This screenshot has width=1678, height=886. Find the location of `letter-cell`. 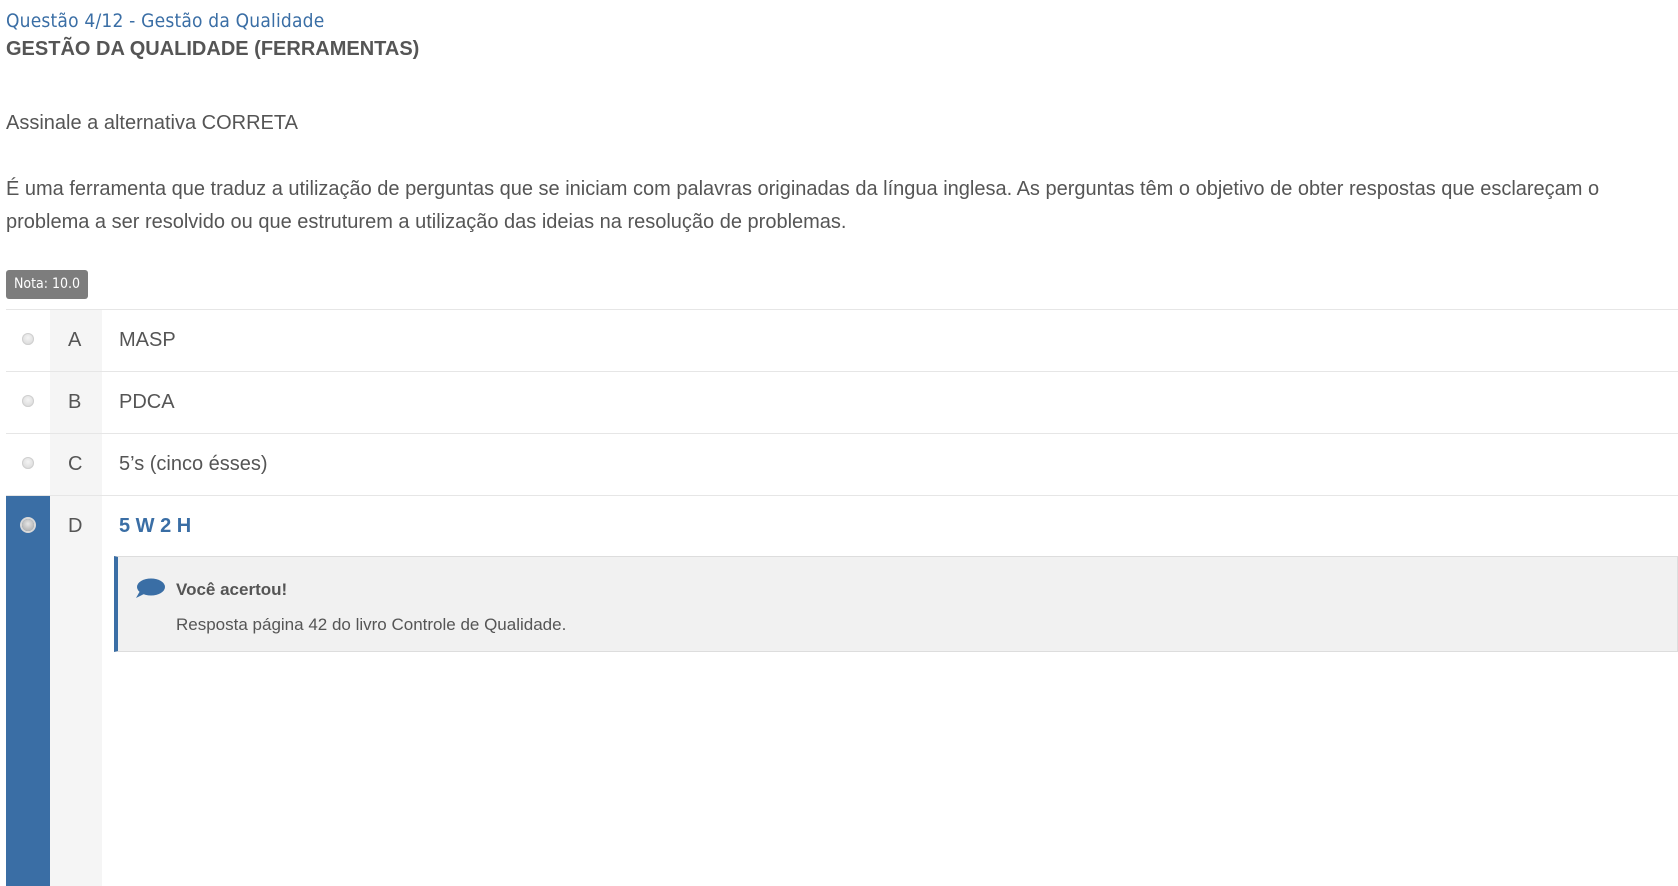

letter-cell is located at coordinates (76, 691).